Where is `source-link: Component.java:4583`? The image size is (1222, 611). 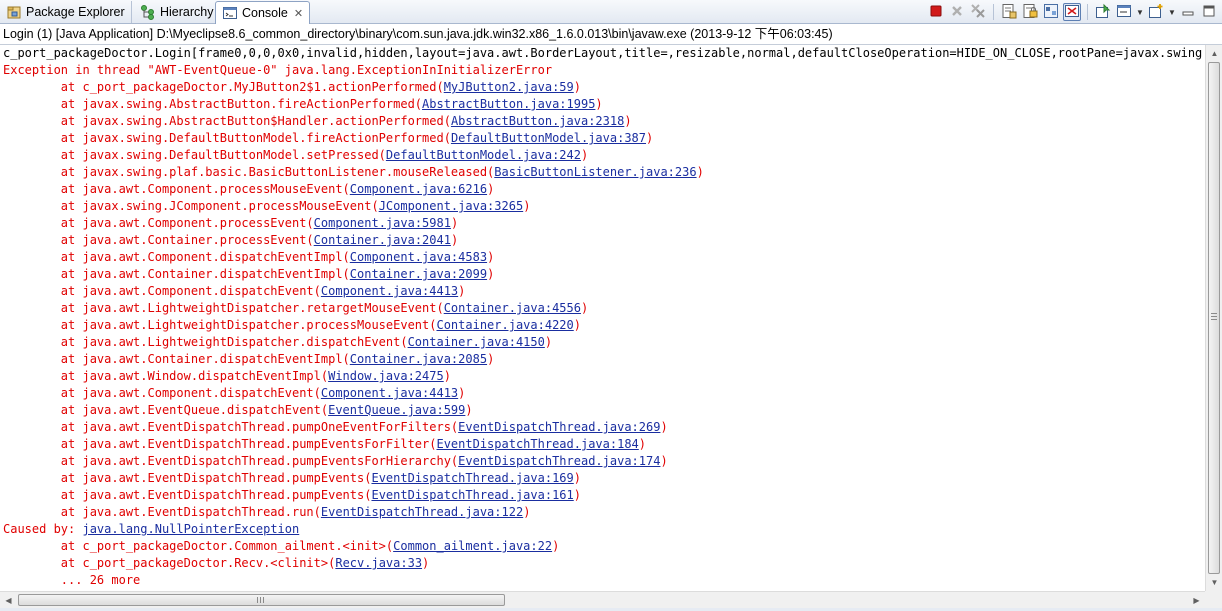 source-link: Component.java:4583 is located at coordinates (418, 257).